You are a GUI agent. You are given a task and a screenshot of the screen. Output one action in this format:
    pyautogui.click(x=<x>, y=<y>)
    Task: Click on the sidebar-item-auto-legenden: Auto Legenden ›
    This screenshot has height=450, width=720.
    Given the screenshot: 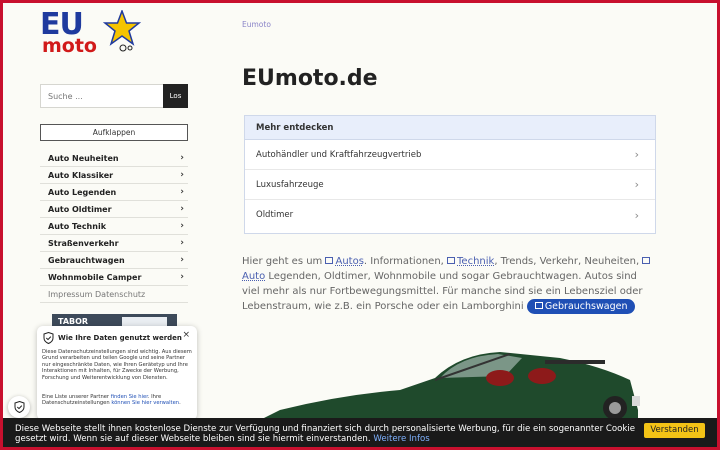 What is the action you would take?
    pyautogui.click(x=114, y=192)
    